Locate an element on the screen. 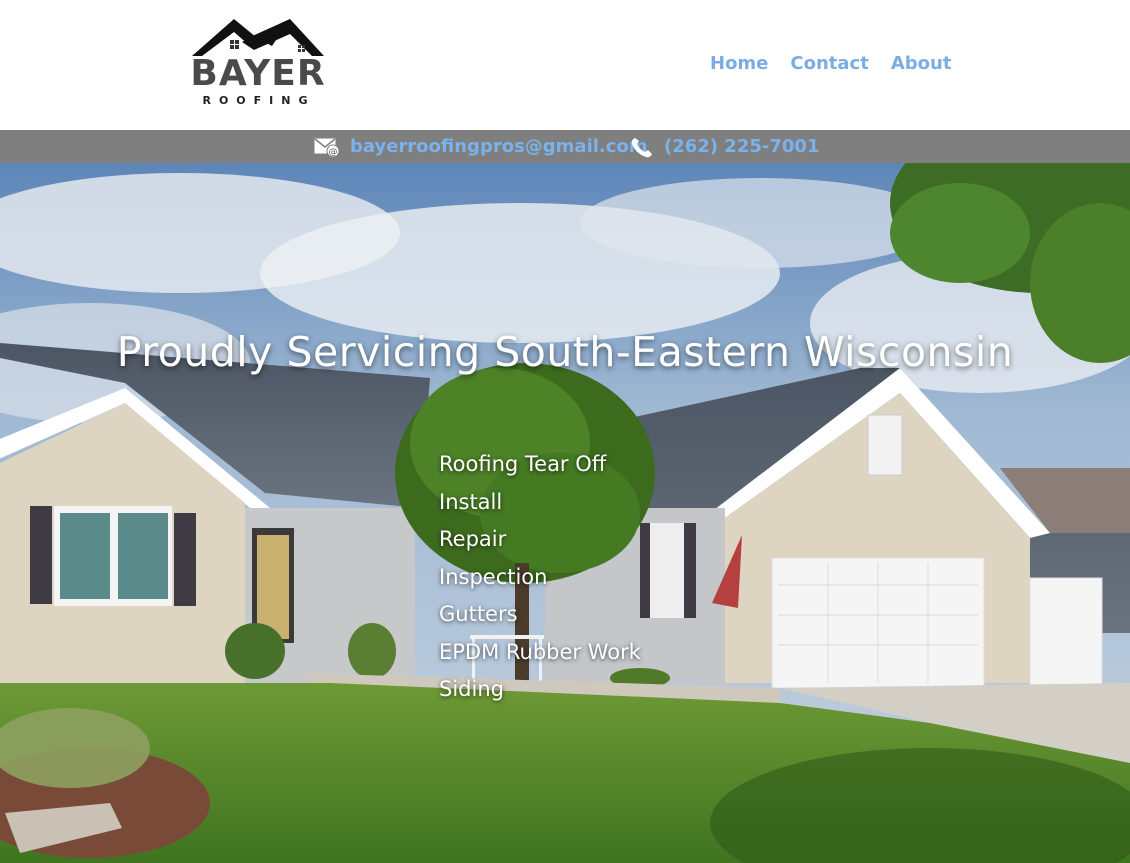  service-item-epdm: EPDM Rubber Work is located at coordinates (540, 651).